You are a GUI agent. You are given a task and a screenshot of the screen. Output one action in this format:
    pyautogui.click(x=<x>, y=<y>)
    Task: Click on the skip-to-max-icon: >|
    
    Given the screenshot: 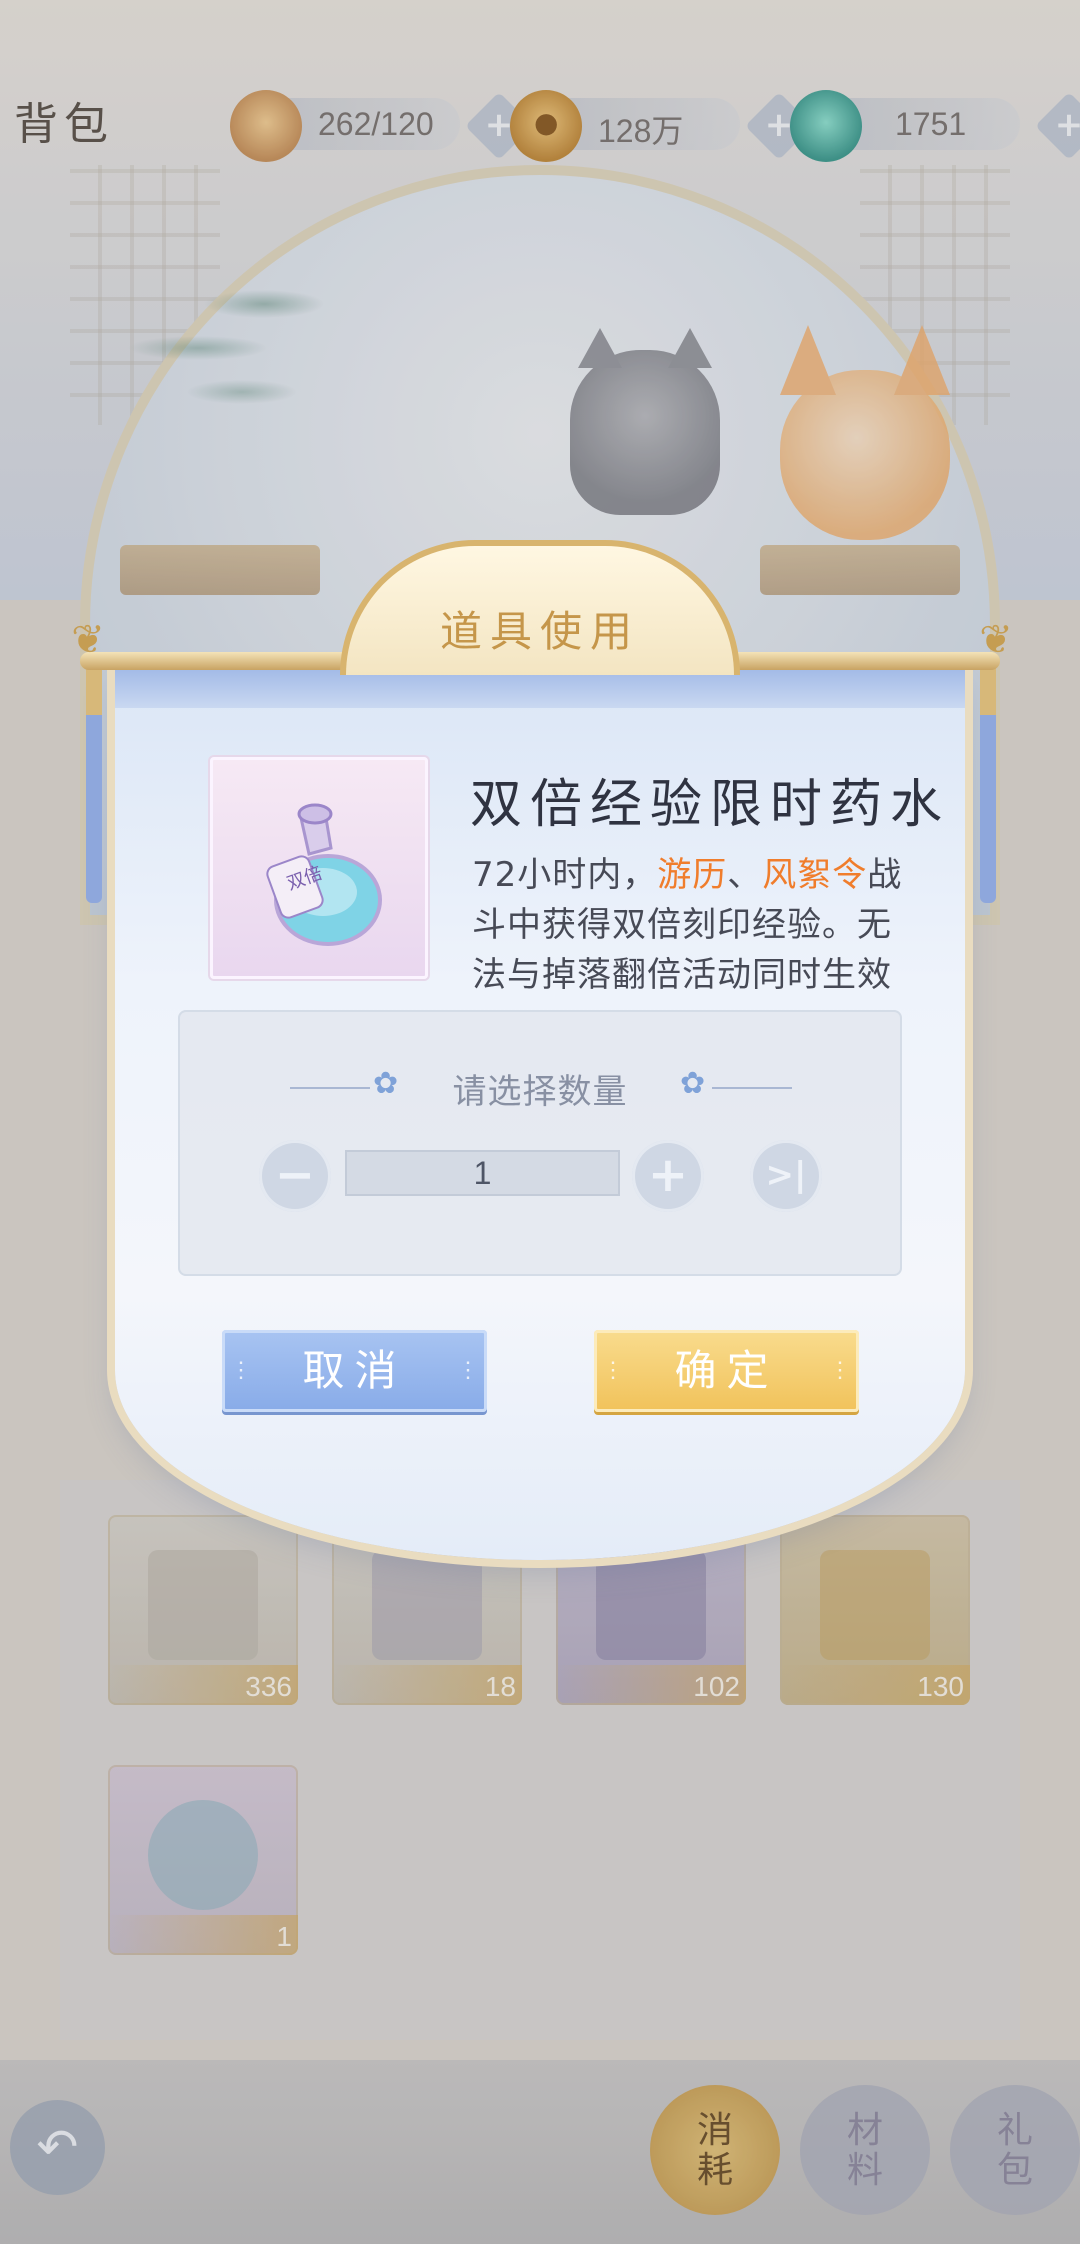 What is the action you would take?
    pyautogui.click(x=786, y=1175)
    